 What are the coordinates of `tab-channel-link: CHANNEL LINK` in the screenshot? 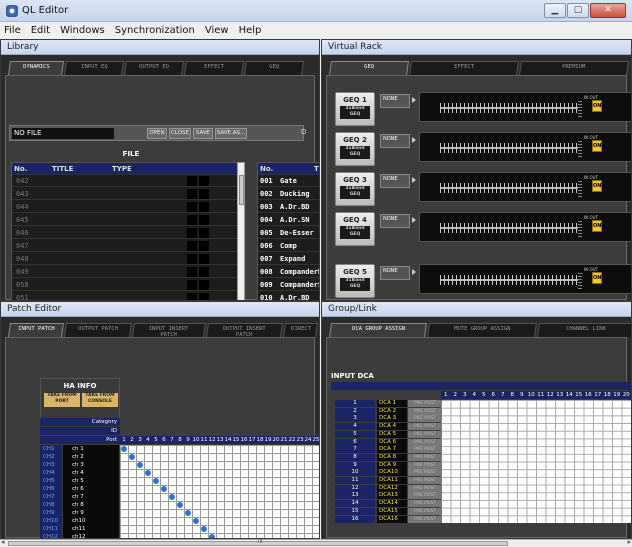 It's located at (584, 330).